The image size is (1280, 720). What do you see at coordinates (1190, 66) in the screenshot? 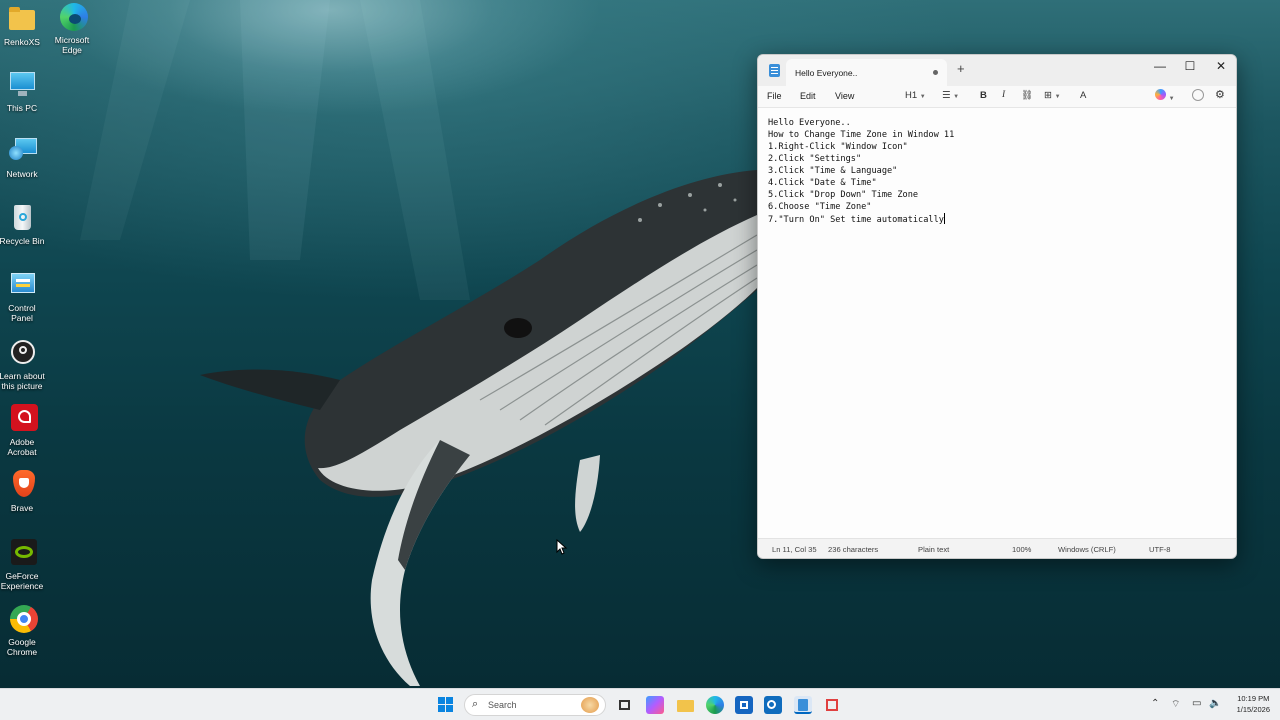
I see `maximize-button: ☐` at bounding box center [1190, 66].